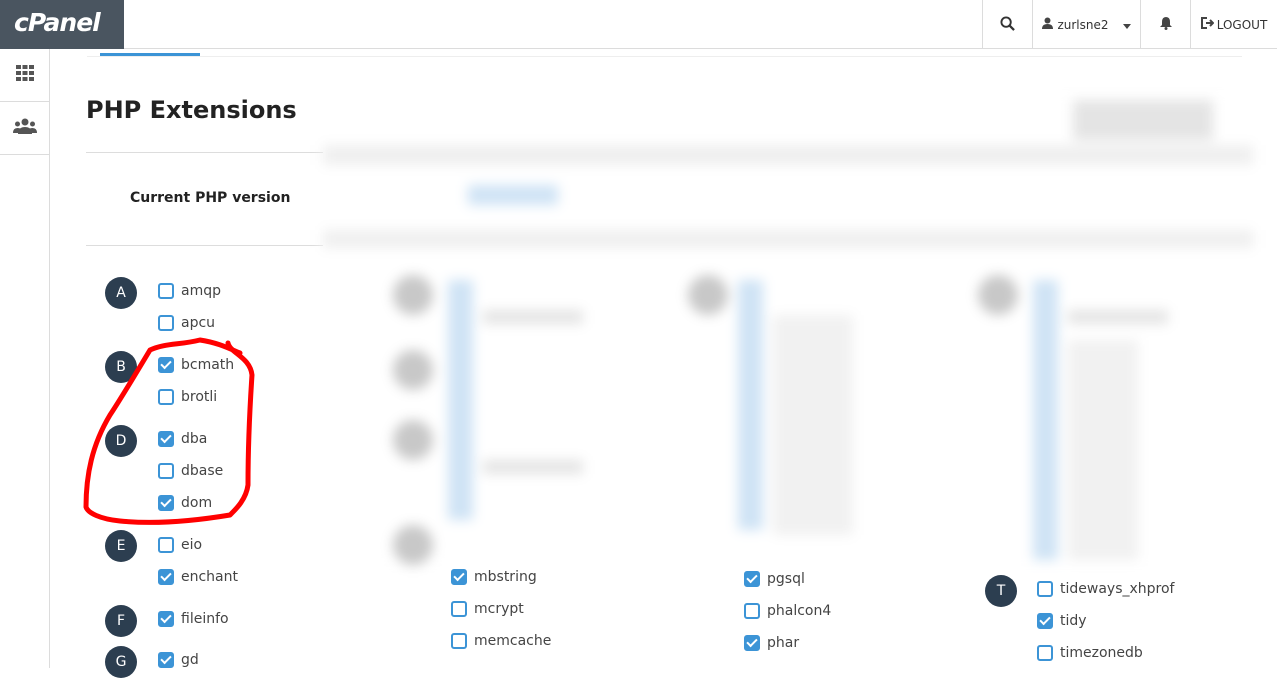 This screenshot has width=1277, height=678. What do you see at coordinates (459, 577) in the screenshot?
I see `checkbox-mbstring` at bounding box center [459, 577].